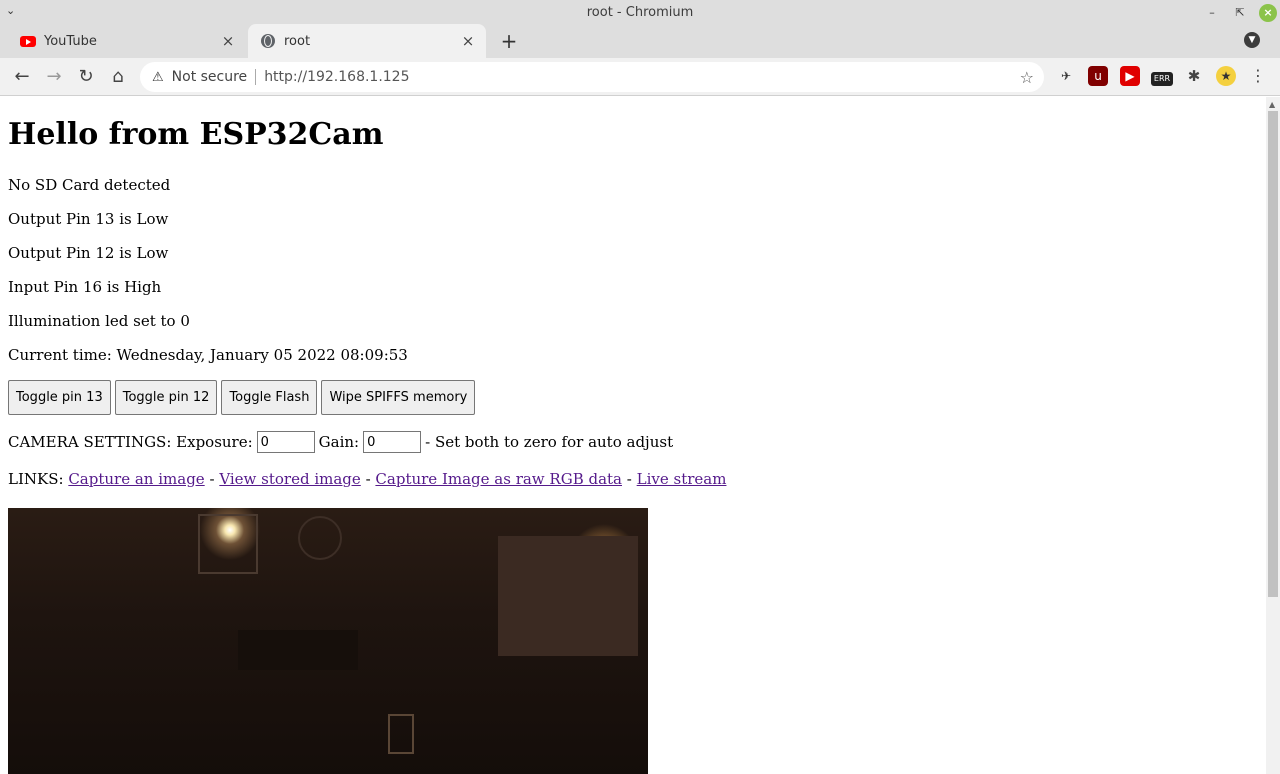 Image resolution: width=1280 pixels, height=774 pixels. I want to click on scrollbar-thumb, so click(1273, 354).